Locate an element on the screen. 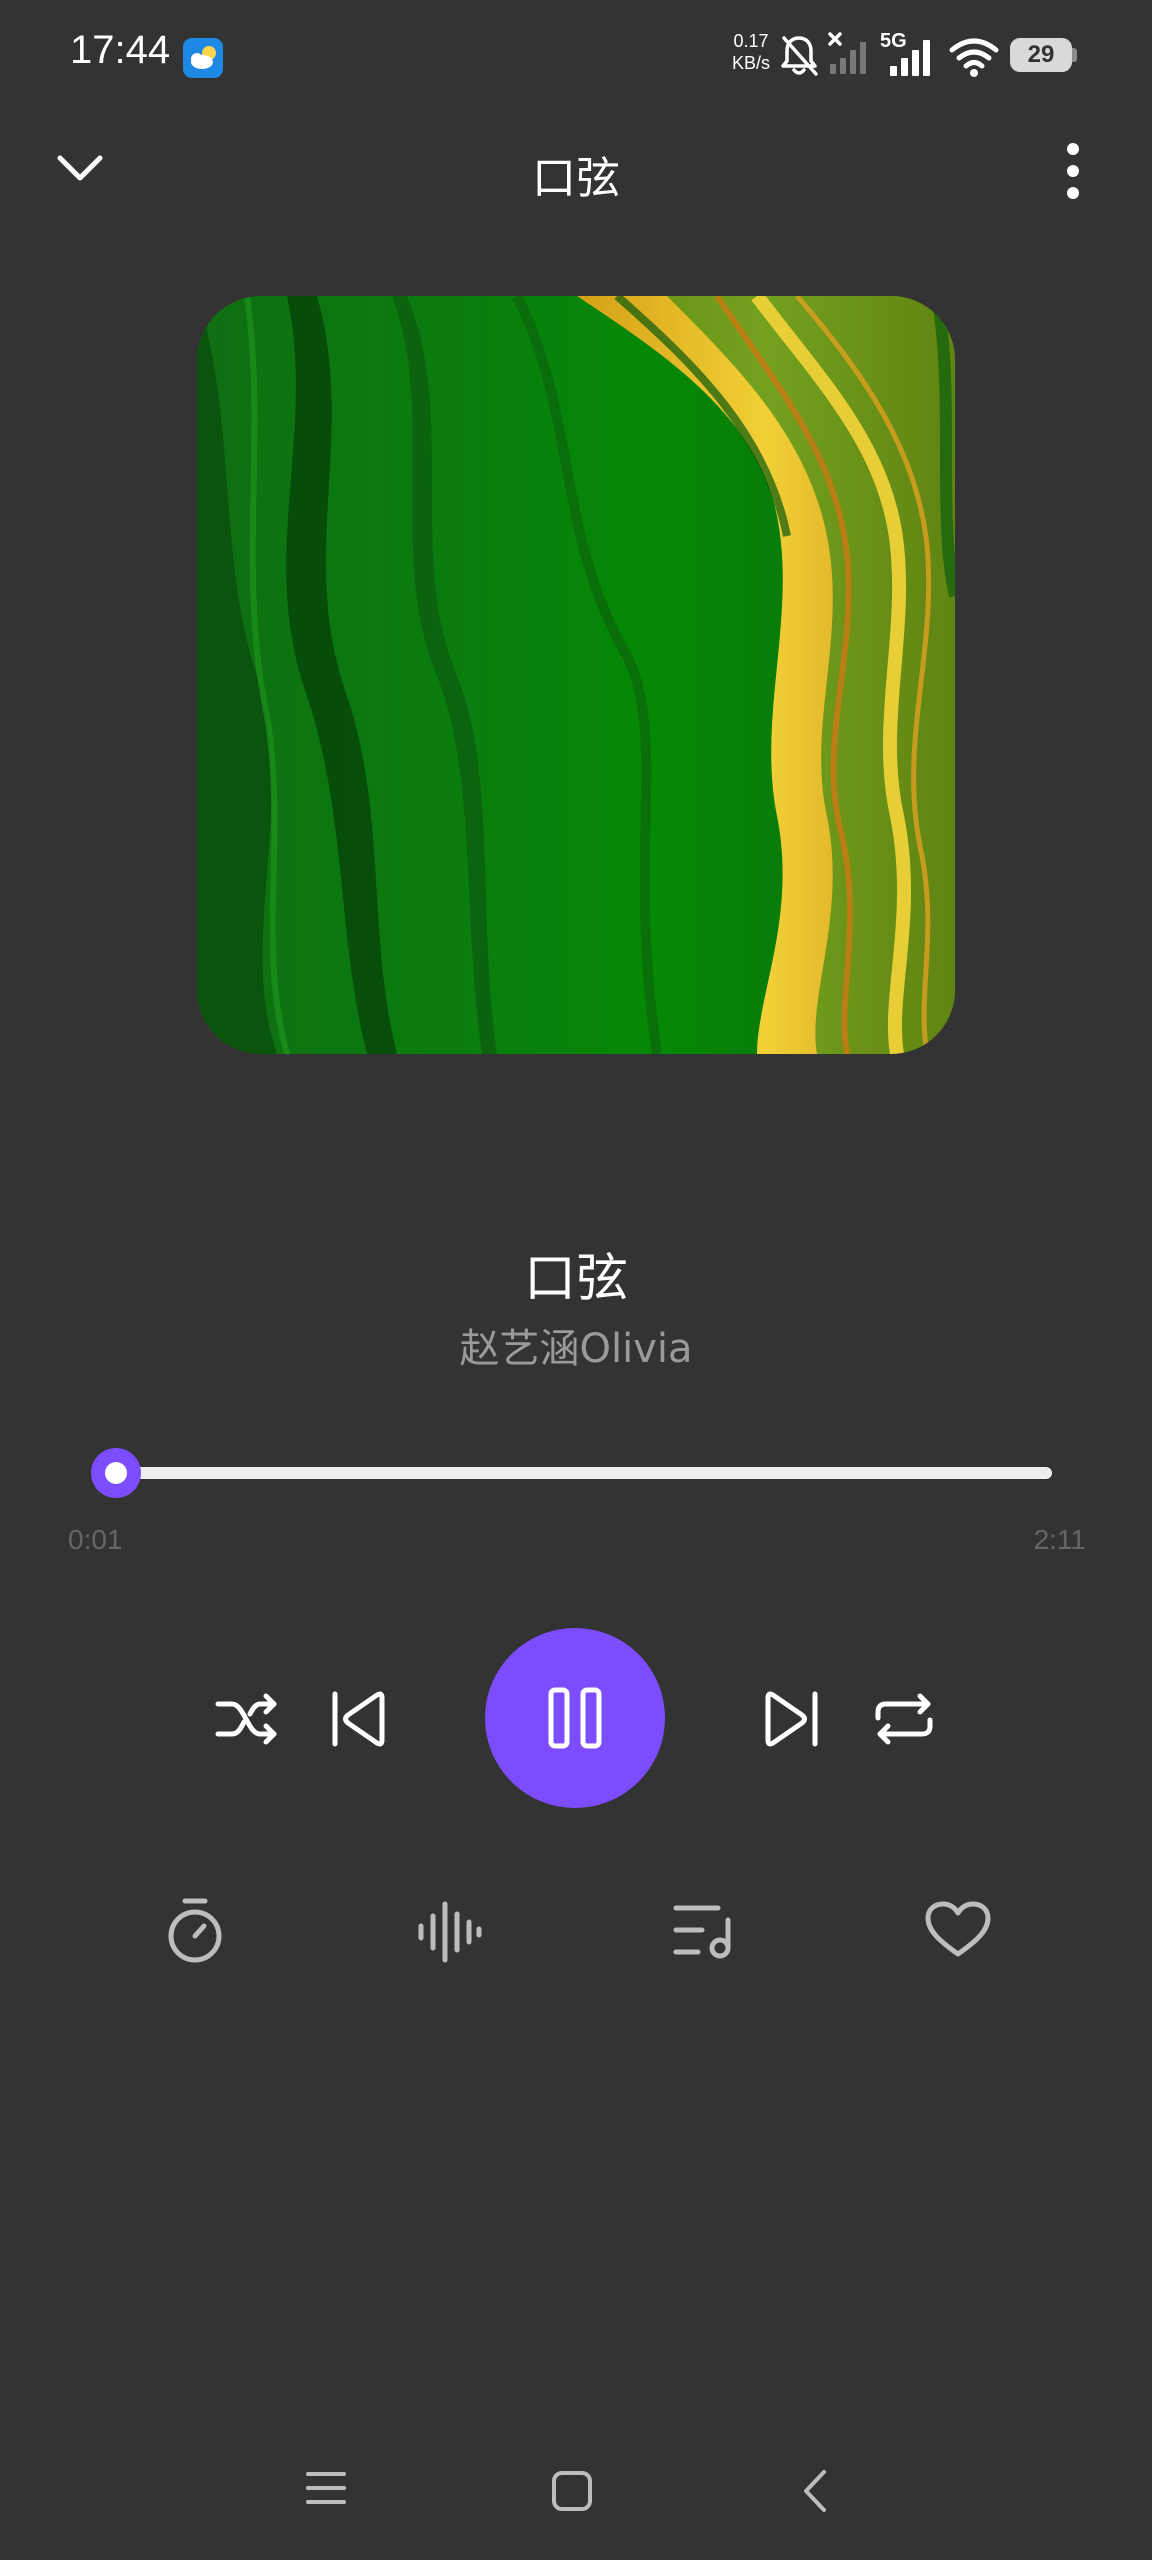 The image size is (1152, 2560). wifi-icon is located at coordinates (974, 57).